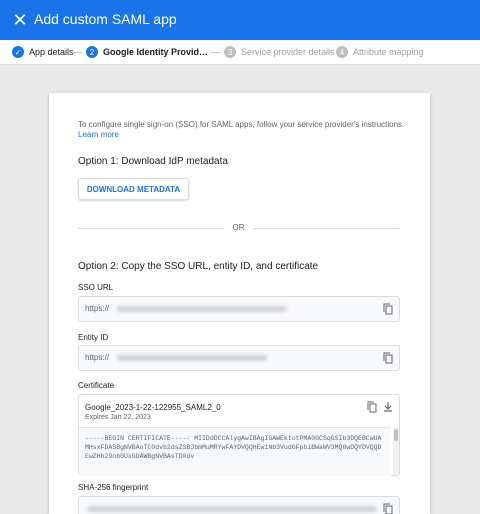  I want to click on sso-url-field: https://, so click(239, 309).